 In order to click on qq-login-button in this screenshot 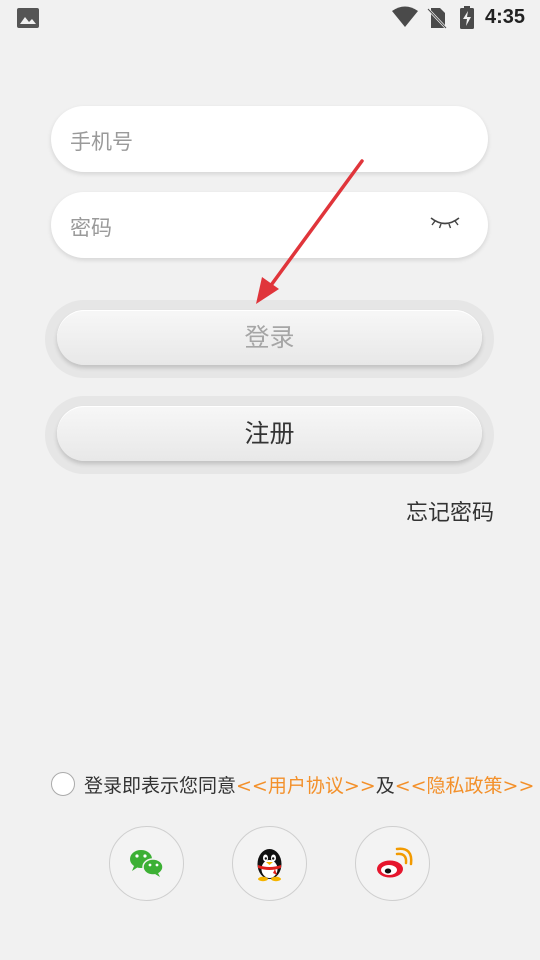, I will do `click(269, 863)`.